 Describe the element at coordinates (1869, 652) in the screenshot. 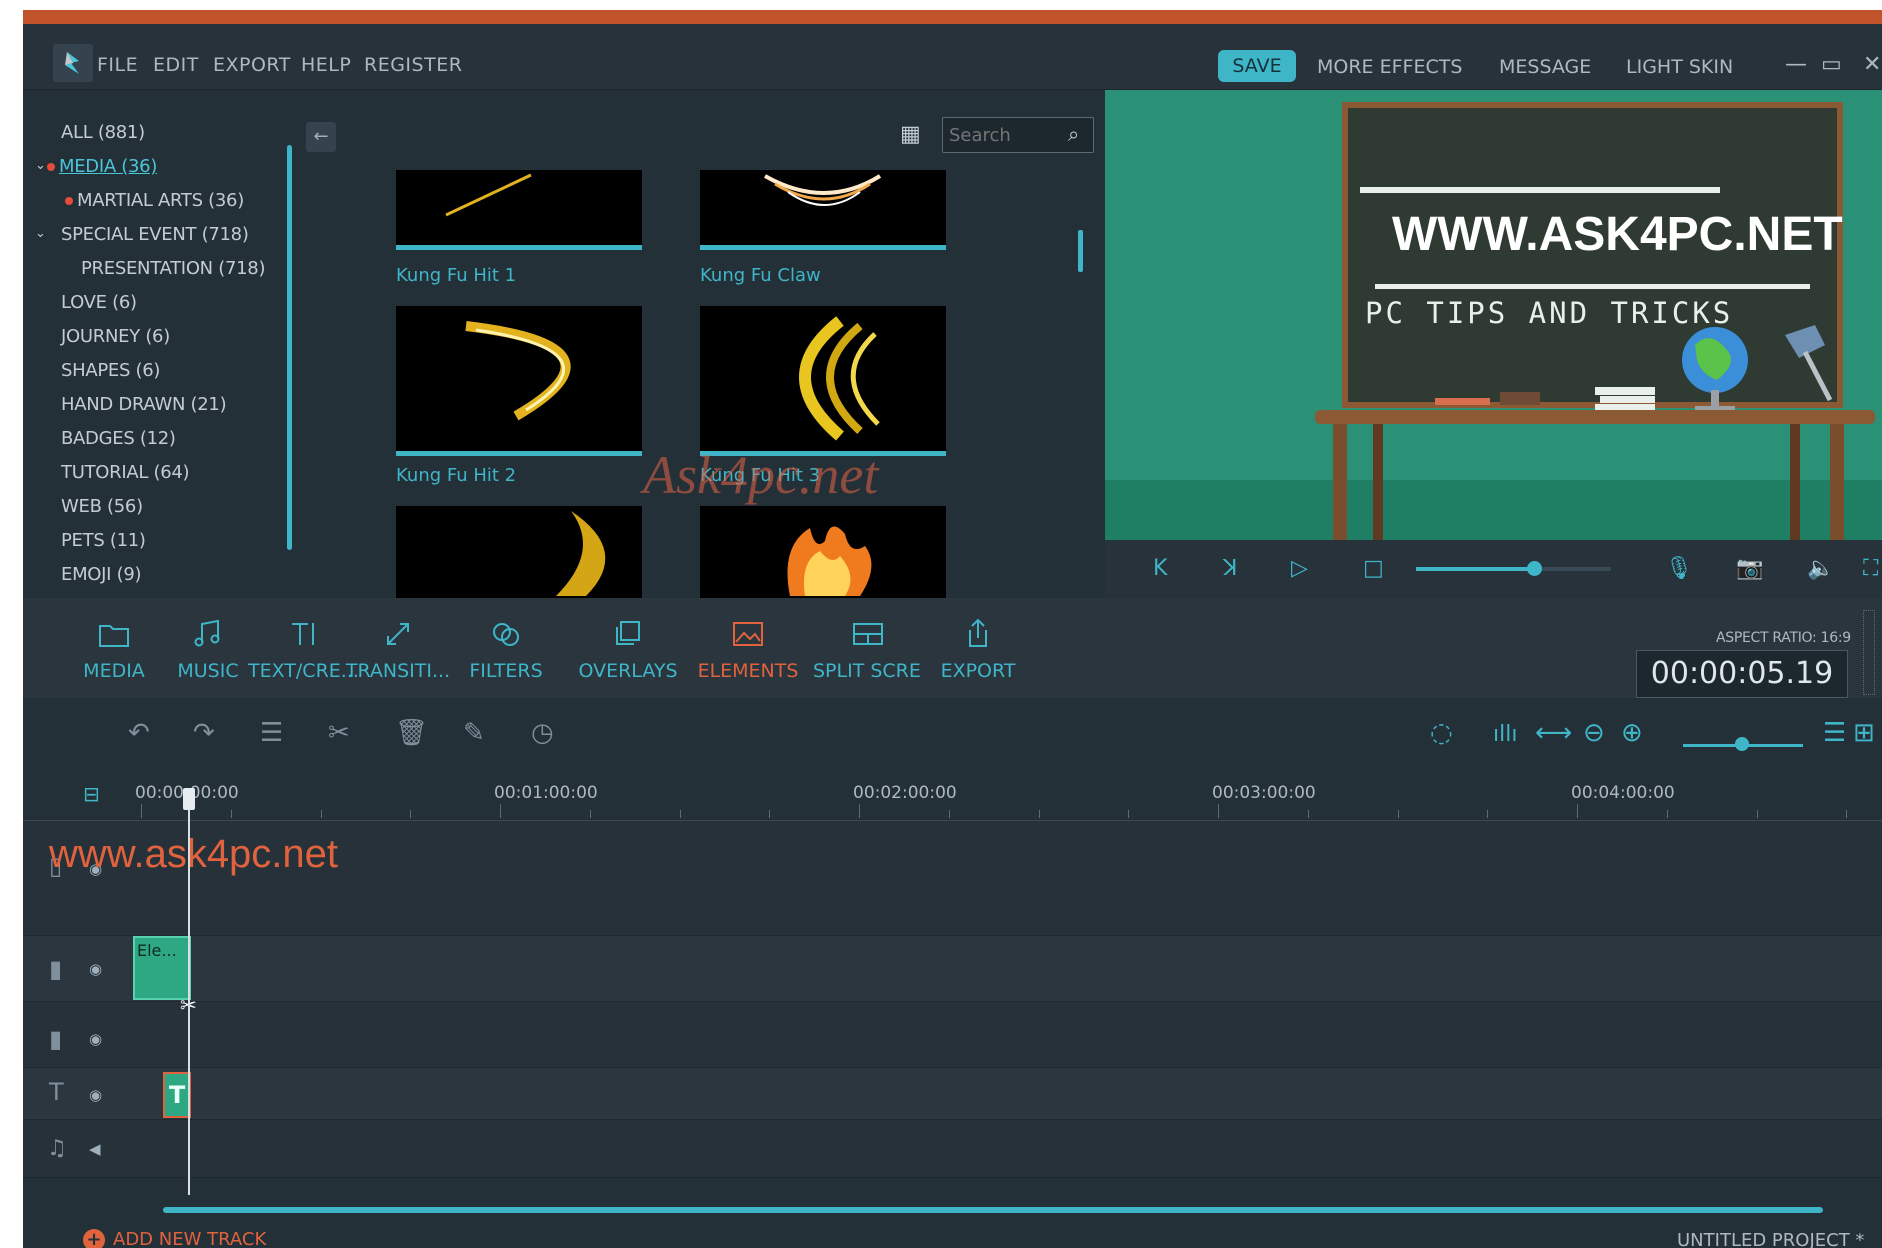

I see `panel-resize-handle` at that location.